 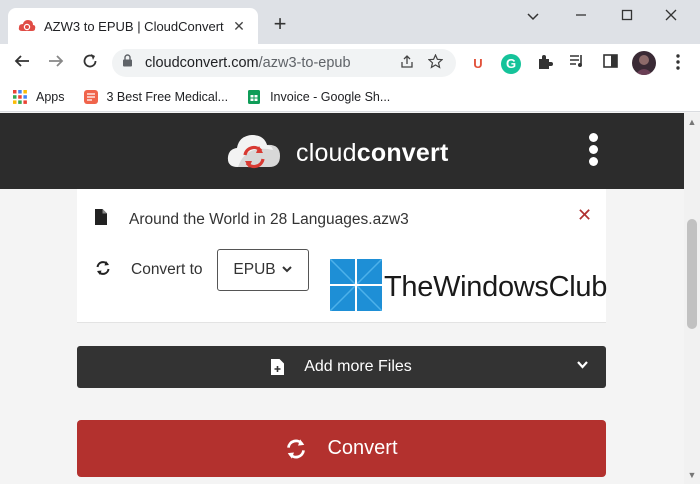 What do you see at coordinates (101, 219) in the screenshot?
I see `file-icon` at bounding box center [101, 219].